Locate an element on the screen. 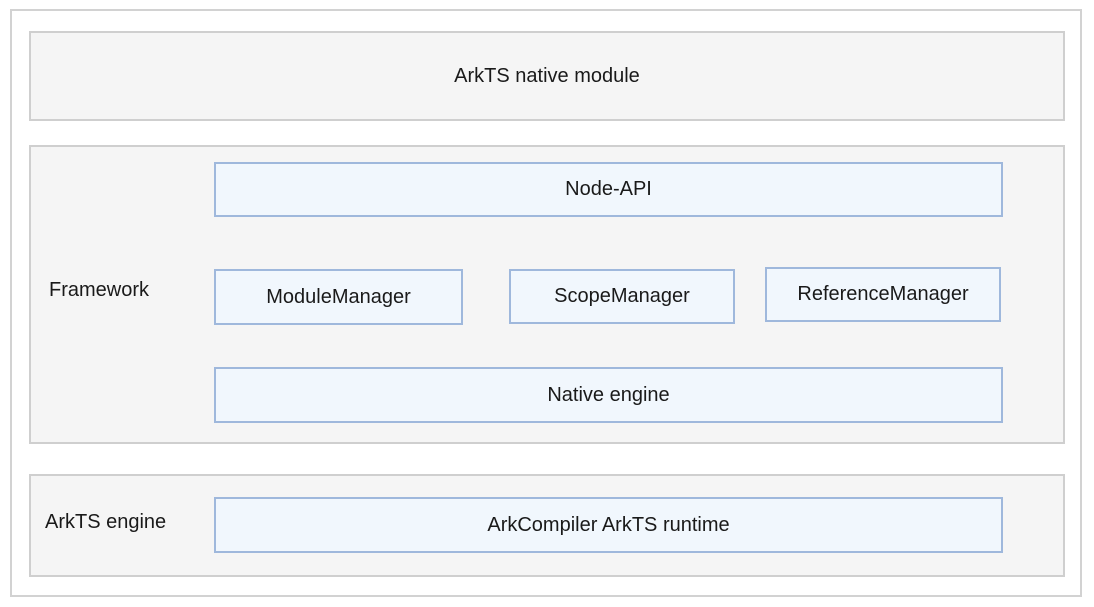 Image resolution: width=1094 pixels, height=607 pixels. node-api-box: Node-API is located at coordinates (608, 189).